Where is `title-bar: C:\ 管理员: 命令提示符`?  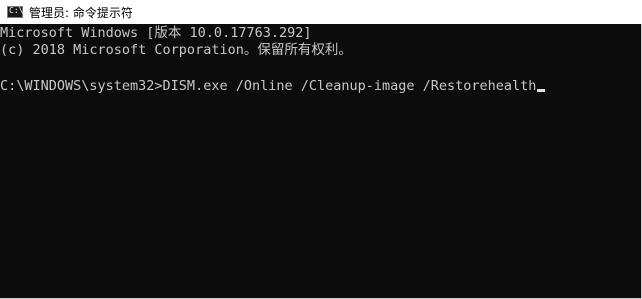 title-bar: C:\ 管理员: 命令提示符 is located at coordinates (321, 12).